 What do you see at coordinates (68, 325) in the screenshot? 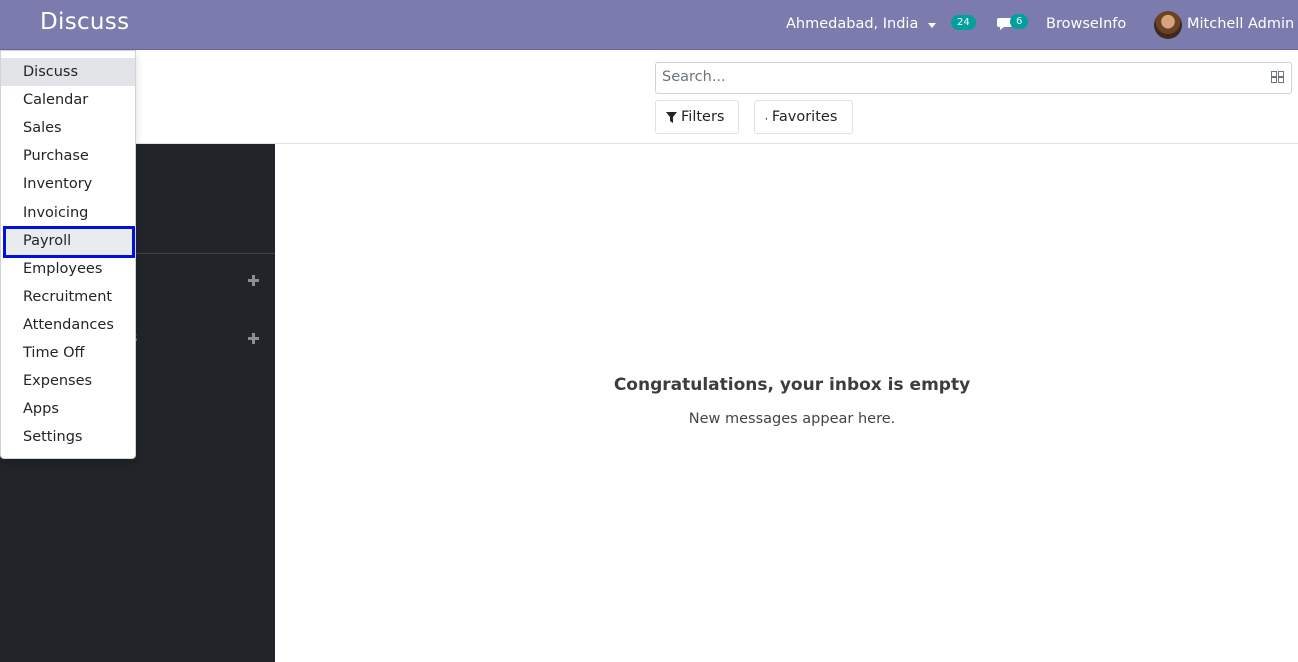
I see `app-menu-item-attendances: Attendances` at bounding box center [68, 325].